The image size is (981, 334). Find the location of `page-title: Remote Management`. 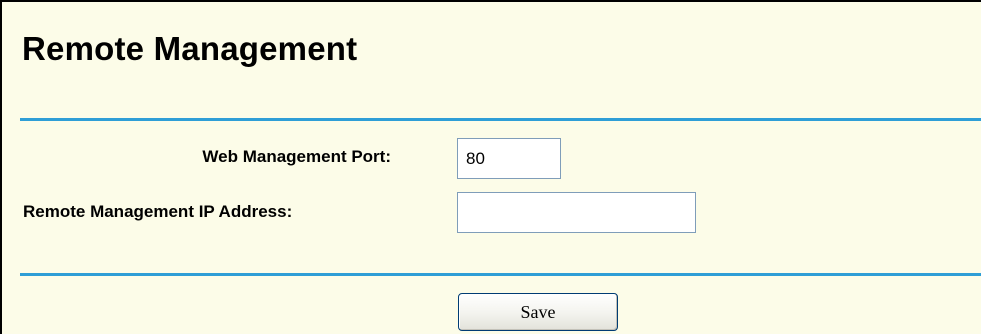

page-title: Remote Management is located at coordinates (190, 48).